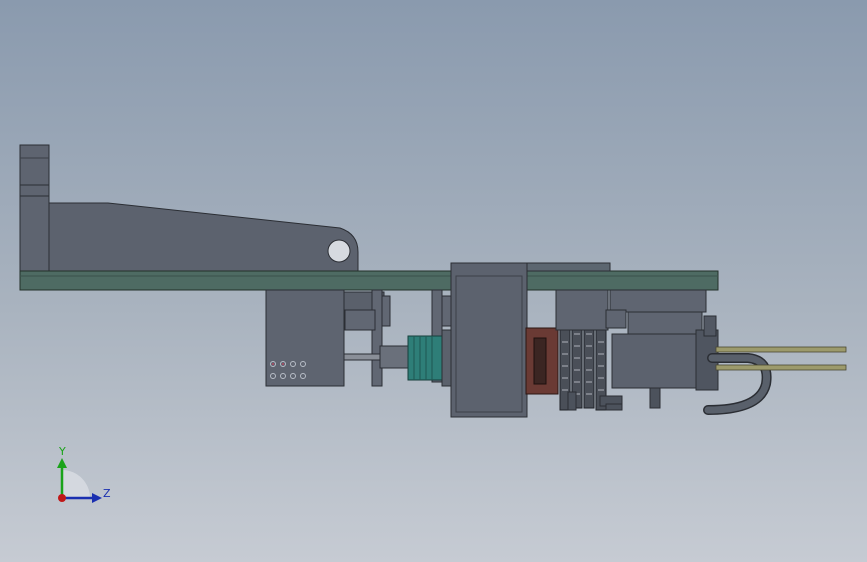 The image size is (867, 562). What do you see at coordinates (84, 474) in the screenshot?
I see `coordinate-triad: Y Z` at bounding box center [84, 474].